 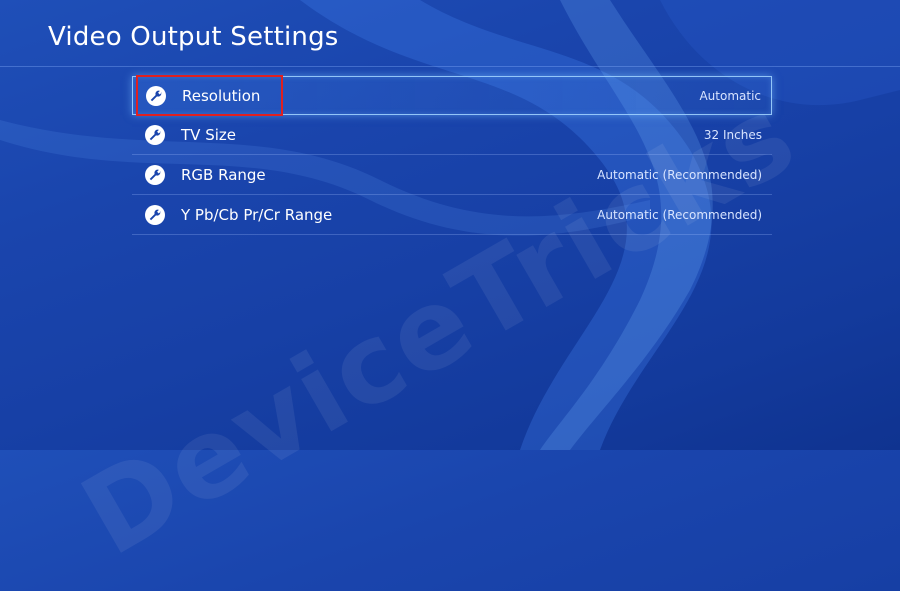 I want to click on setting-row-resolution: Resolution Automatic, so click(x=452, y=95).